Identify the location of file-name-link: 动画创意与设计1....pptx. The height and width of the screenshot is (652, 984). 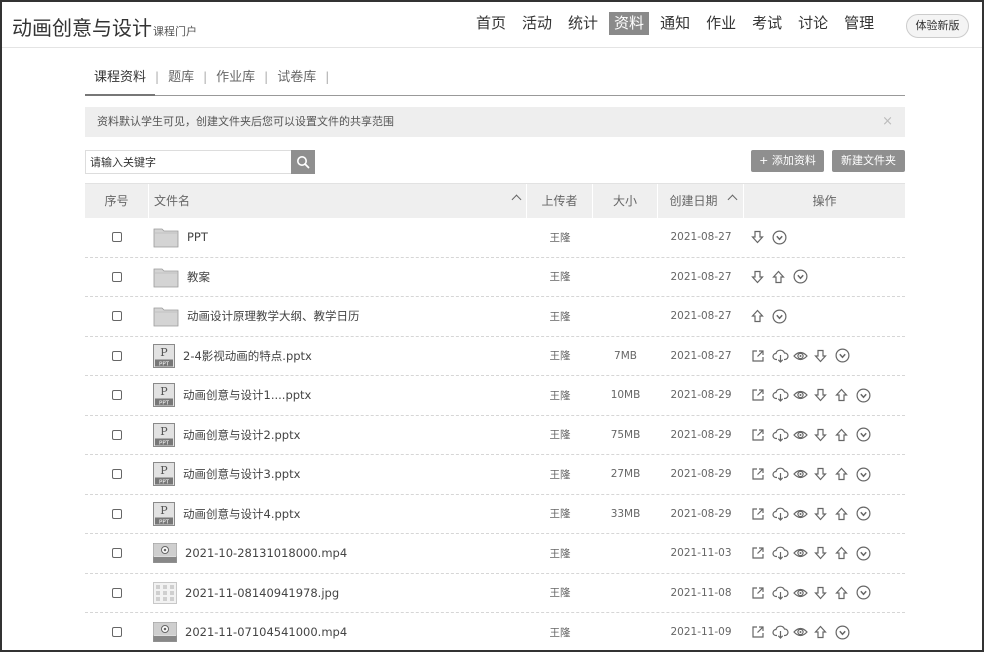
(247, 395).